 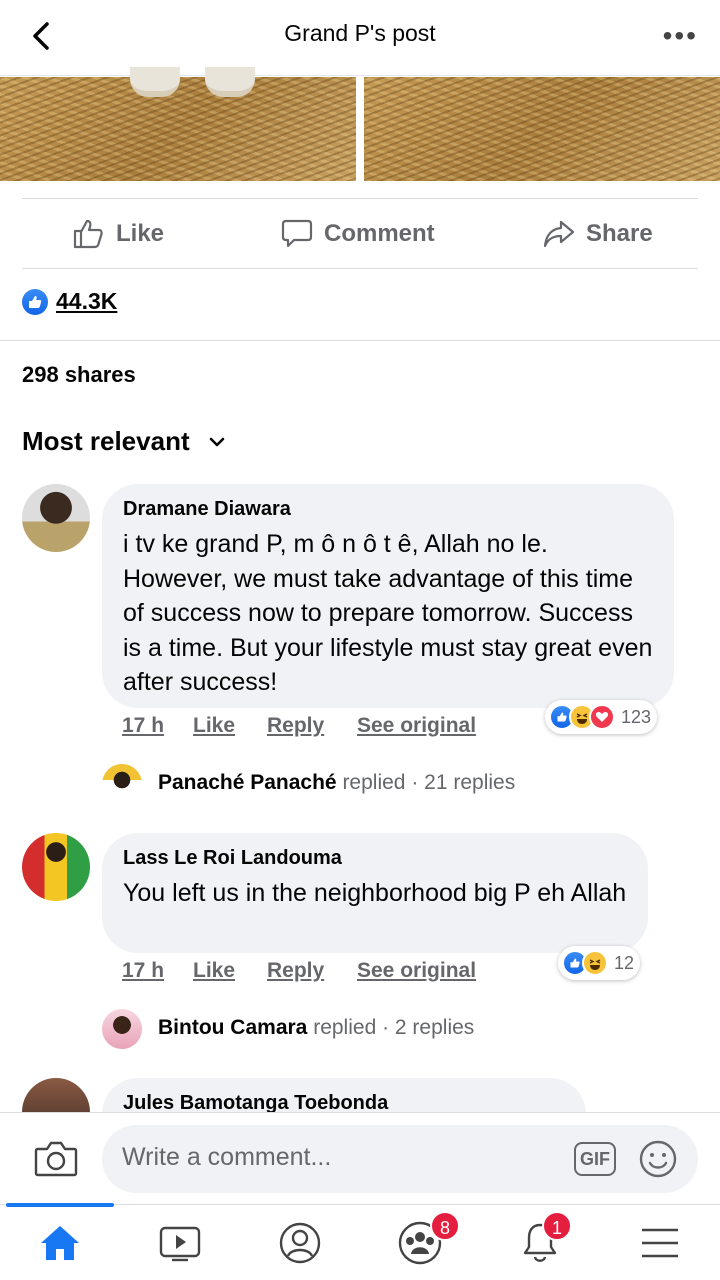 What do you see at coordinates (360, 340) in the screenshot?
I see `divider` at bounding box center [360, 340].